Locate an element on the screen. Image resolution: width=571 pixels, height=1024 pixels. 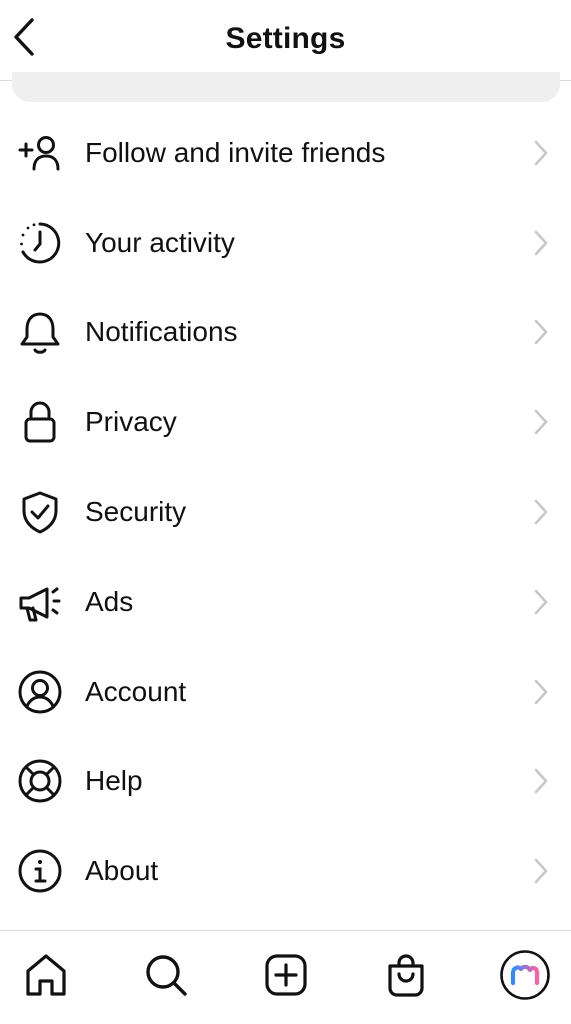
shield-check-icon is located at coordinates (40, 512).